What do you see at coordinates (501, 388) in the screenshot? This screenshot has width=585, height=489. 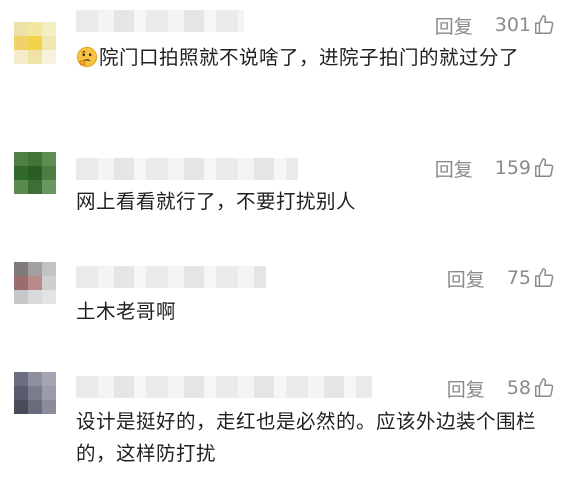 I see `comment-actions: 回复 58` at bounding box center [501, 388].